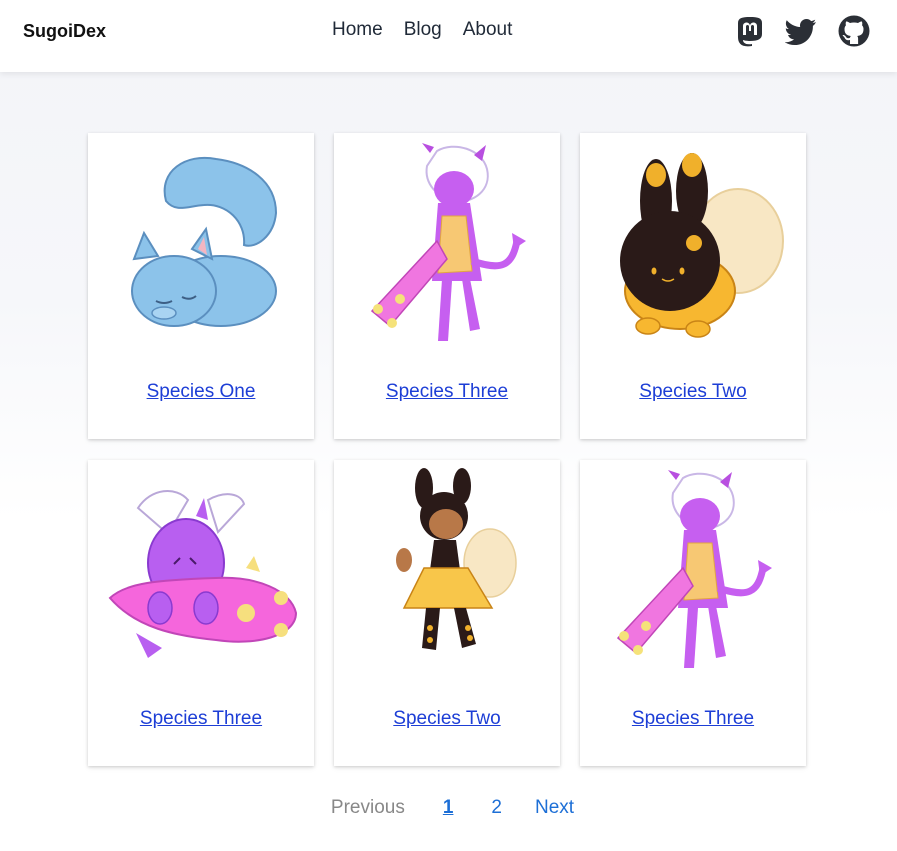 The image size is (897, 851). I want to click on next-page-button: Next, so click(554, 808).